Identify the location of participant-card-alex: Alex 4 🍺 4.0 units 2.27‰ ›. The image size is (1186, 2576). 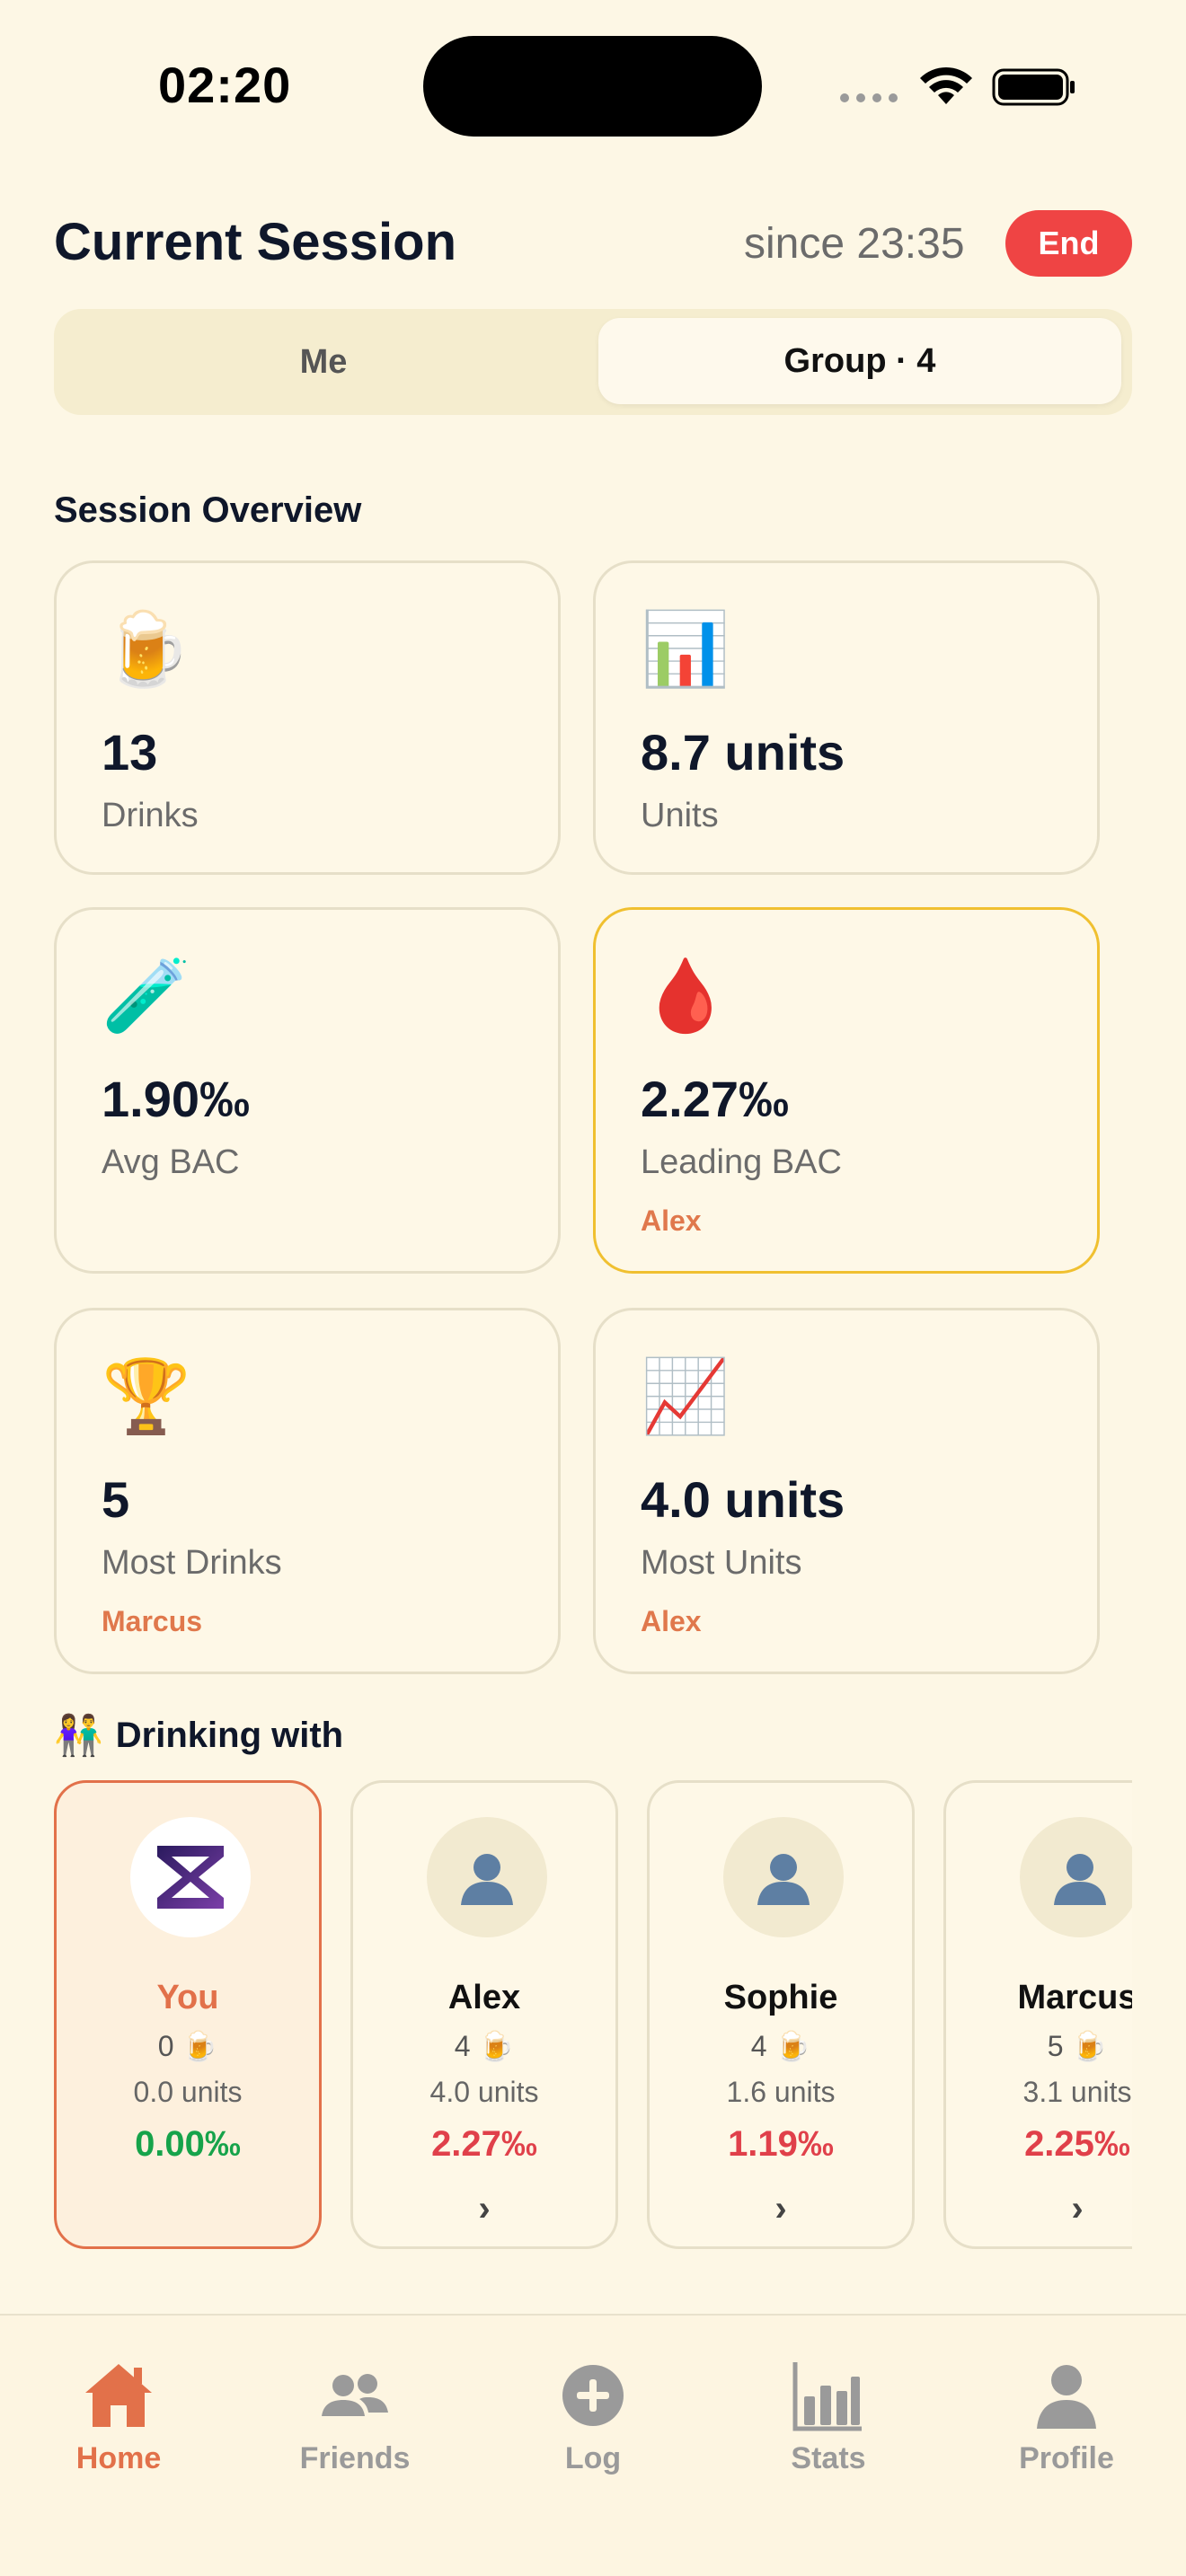
(484, 2014).